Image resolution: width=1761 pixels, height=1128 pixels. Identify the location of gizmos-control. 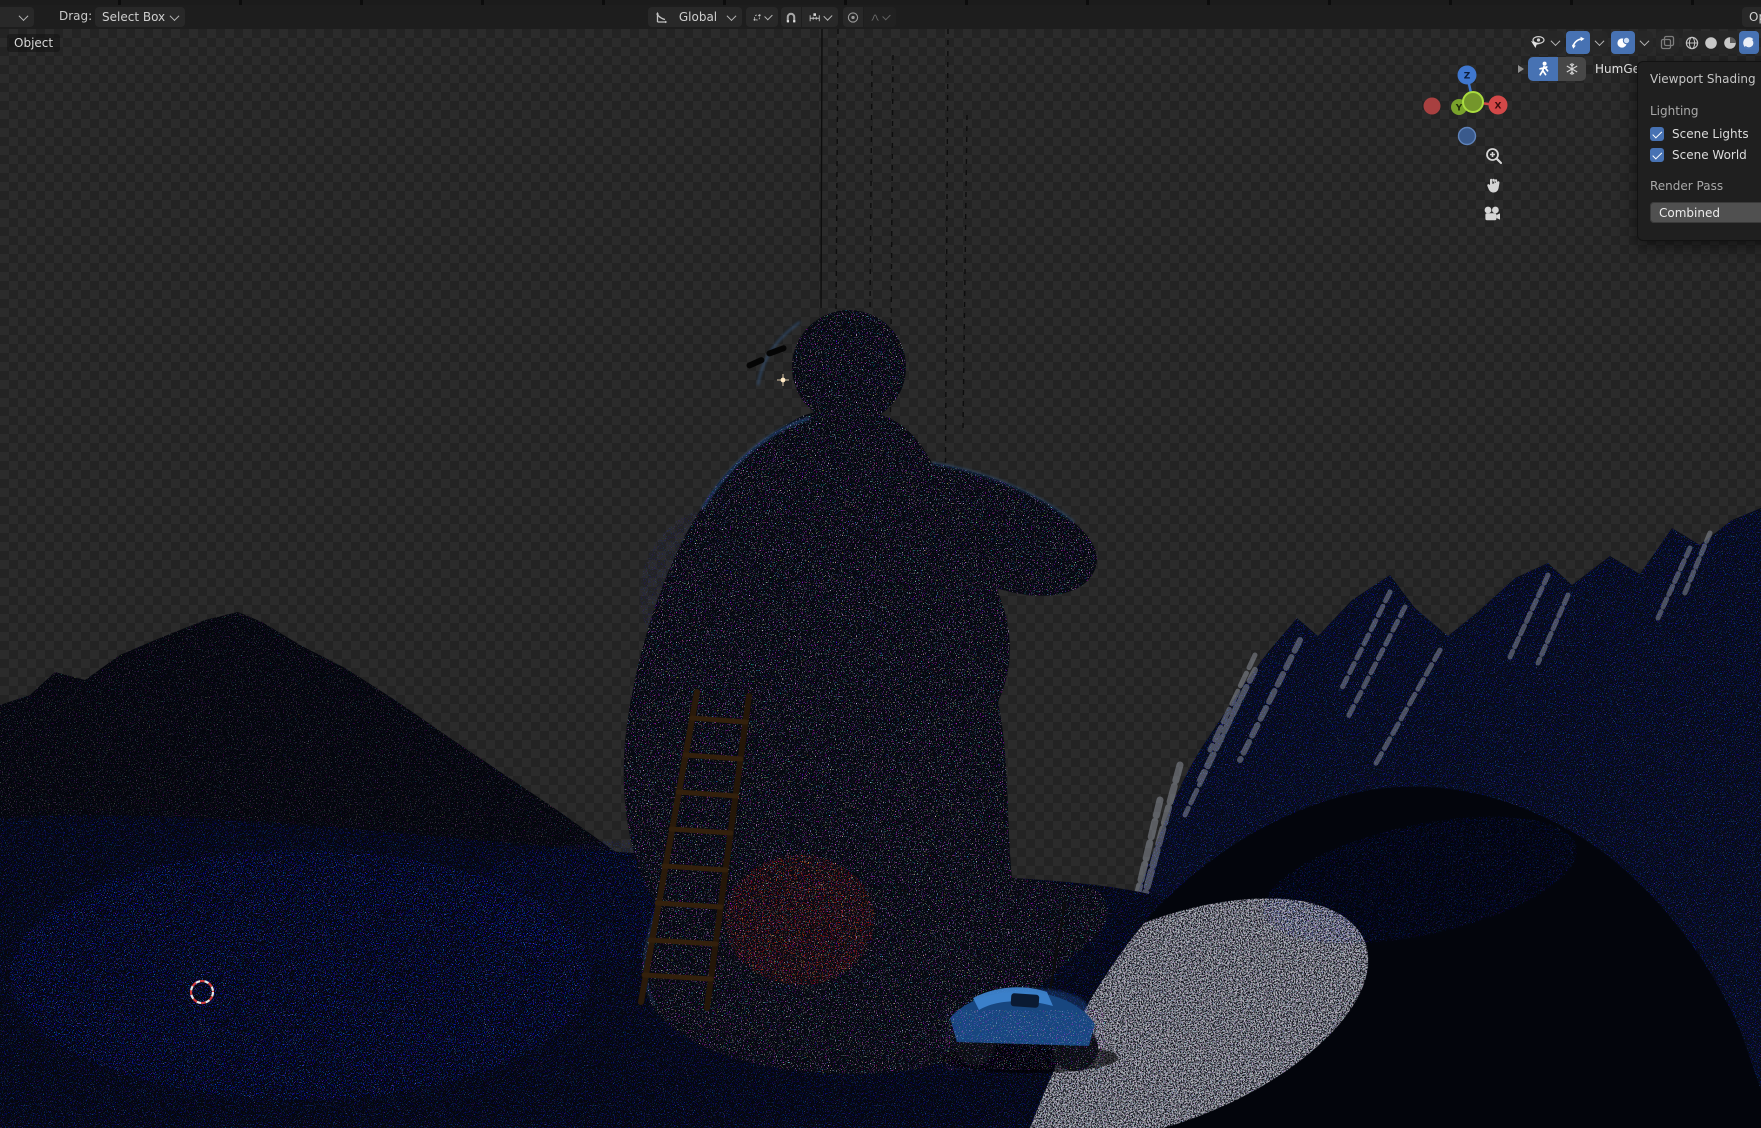
(1587, 42).